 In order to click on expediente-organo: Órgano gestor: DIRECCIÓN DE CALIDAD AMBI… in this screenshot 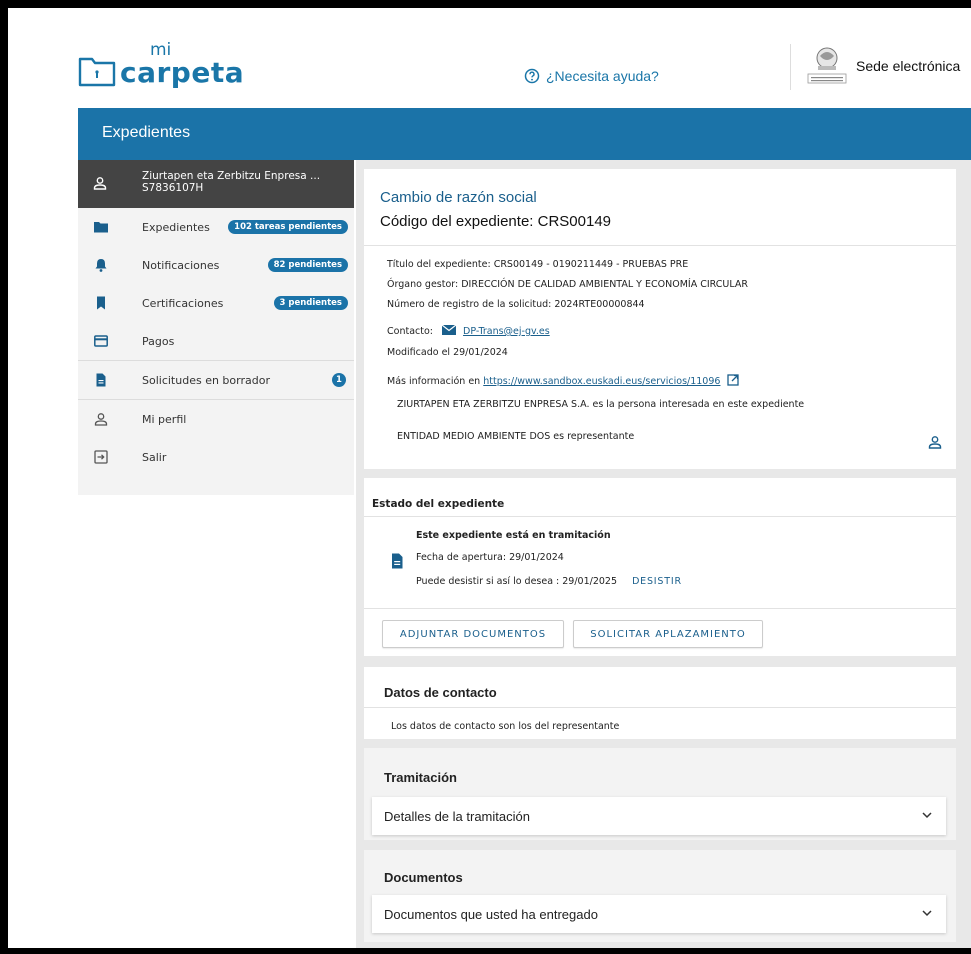, I will do `click(567, 284)`.